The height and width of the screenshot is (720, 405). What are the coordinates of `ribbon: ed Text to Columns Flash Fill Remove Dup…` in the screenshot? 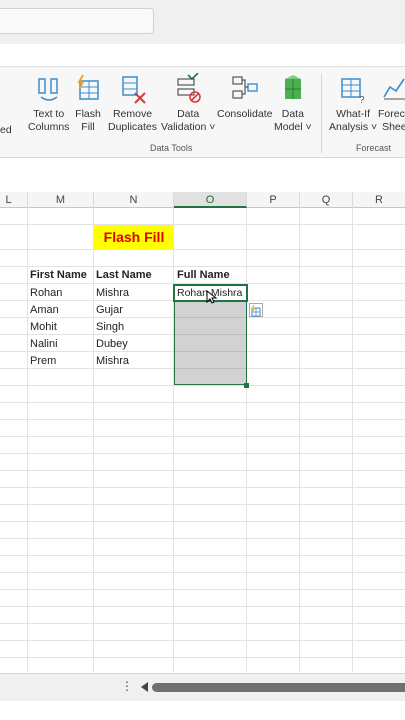 It's located at (202, 112).